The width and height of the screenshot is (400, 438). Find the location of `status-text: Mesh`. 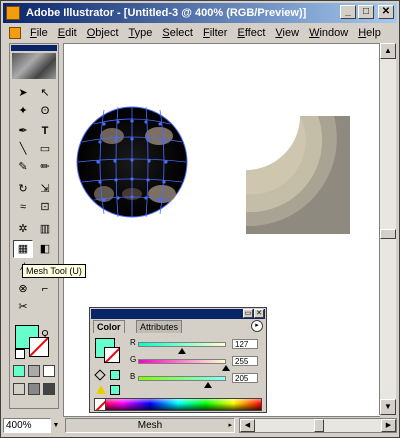

status-text: Mesh is located at coordinates (150, 425).